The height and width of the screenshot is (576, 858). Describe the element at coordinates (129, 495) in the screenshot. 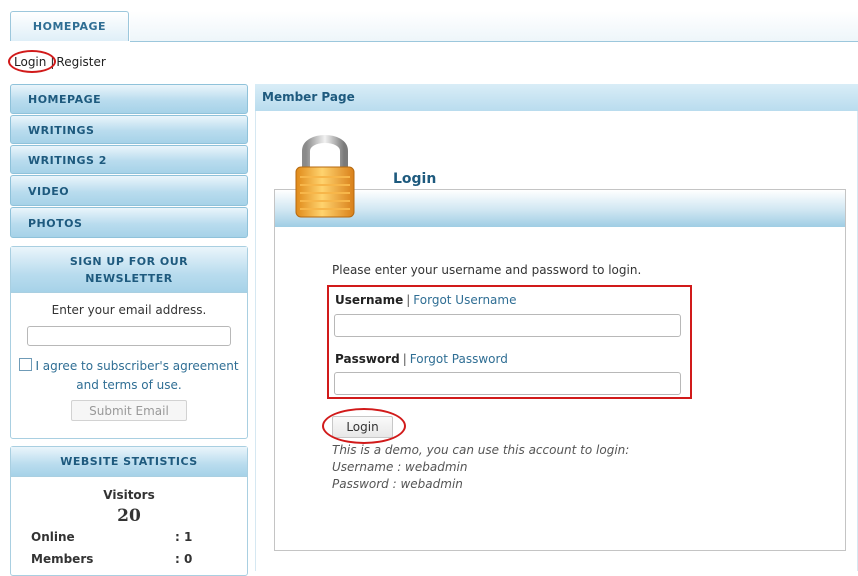

I see `visitors-label: Visitors` at that location.